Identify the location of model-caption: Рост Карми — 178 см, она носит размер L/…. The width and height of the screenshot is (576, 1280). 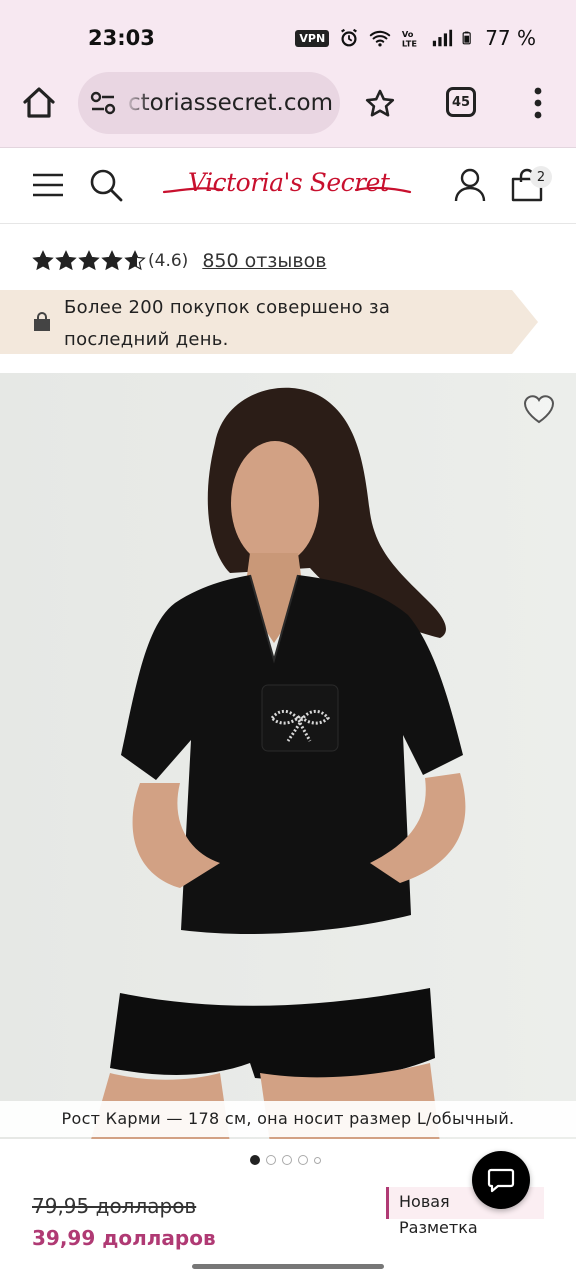
(288, 1119).